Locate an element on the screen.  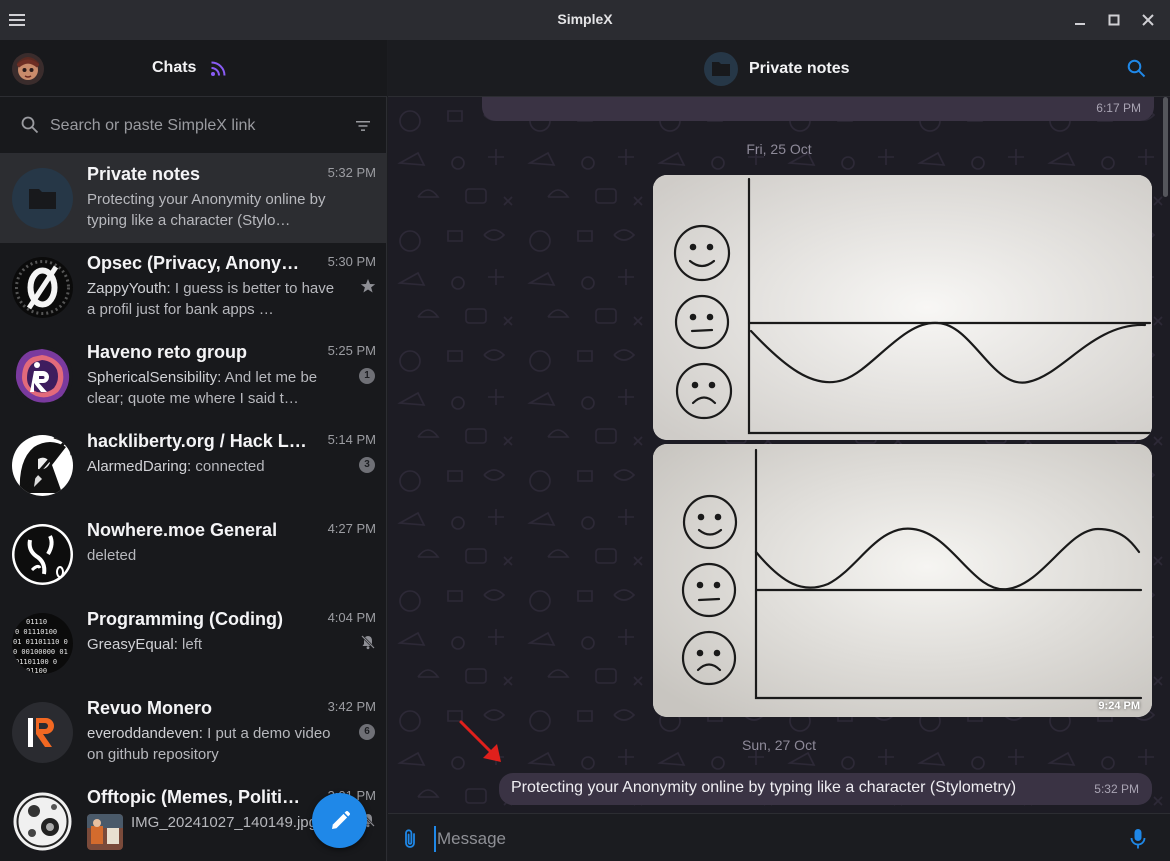
chat-time: 5:32 PM is located at coordinates (351, 172).